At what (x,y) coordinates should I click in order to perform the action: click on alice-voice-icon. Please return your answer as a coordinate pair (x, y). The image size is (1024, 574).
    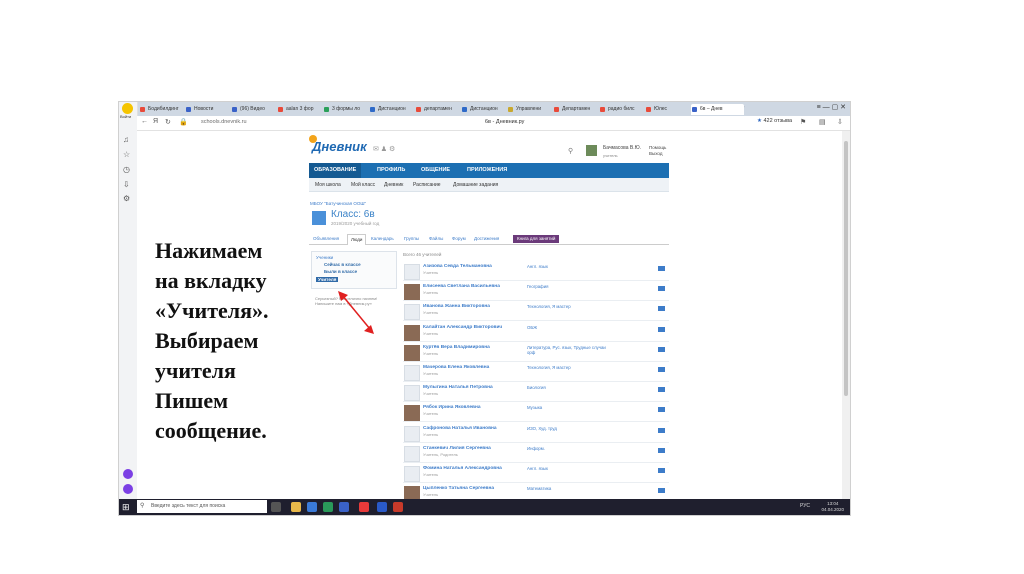
    Looking at the image, I should click on (128, 489).